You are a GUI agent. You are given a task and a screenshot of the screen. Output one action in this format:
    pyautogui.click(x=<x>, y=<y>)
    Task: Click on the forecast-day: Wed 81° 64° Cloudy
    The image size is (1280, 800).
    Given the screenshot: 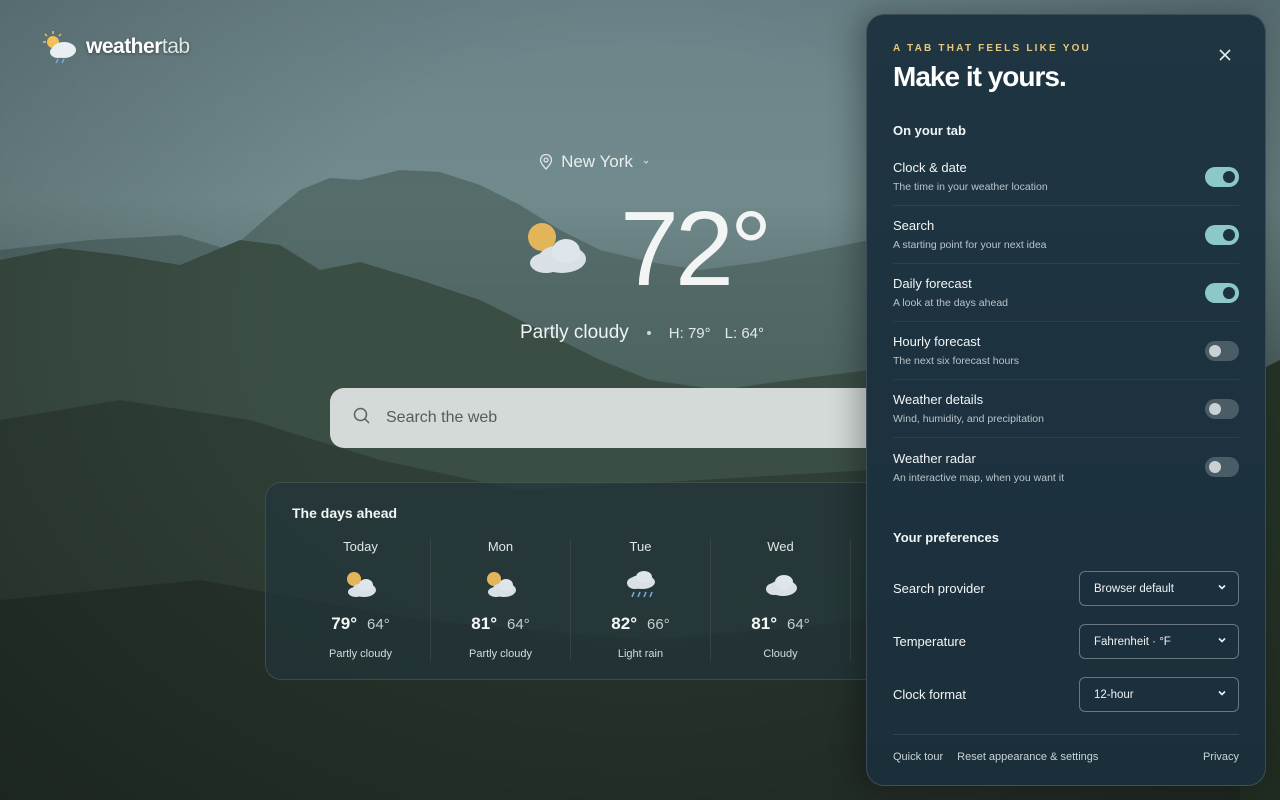 What is the action you would take?
    pyautogui.click(x=781, y=600)
    